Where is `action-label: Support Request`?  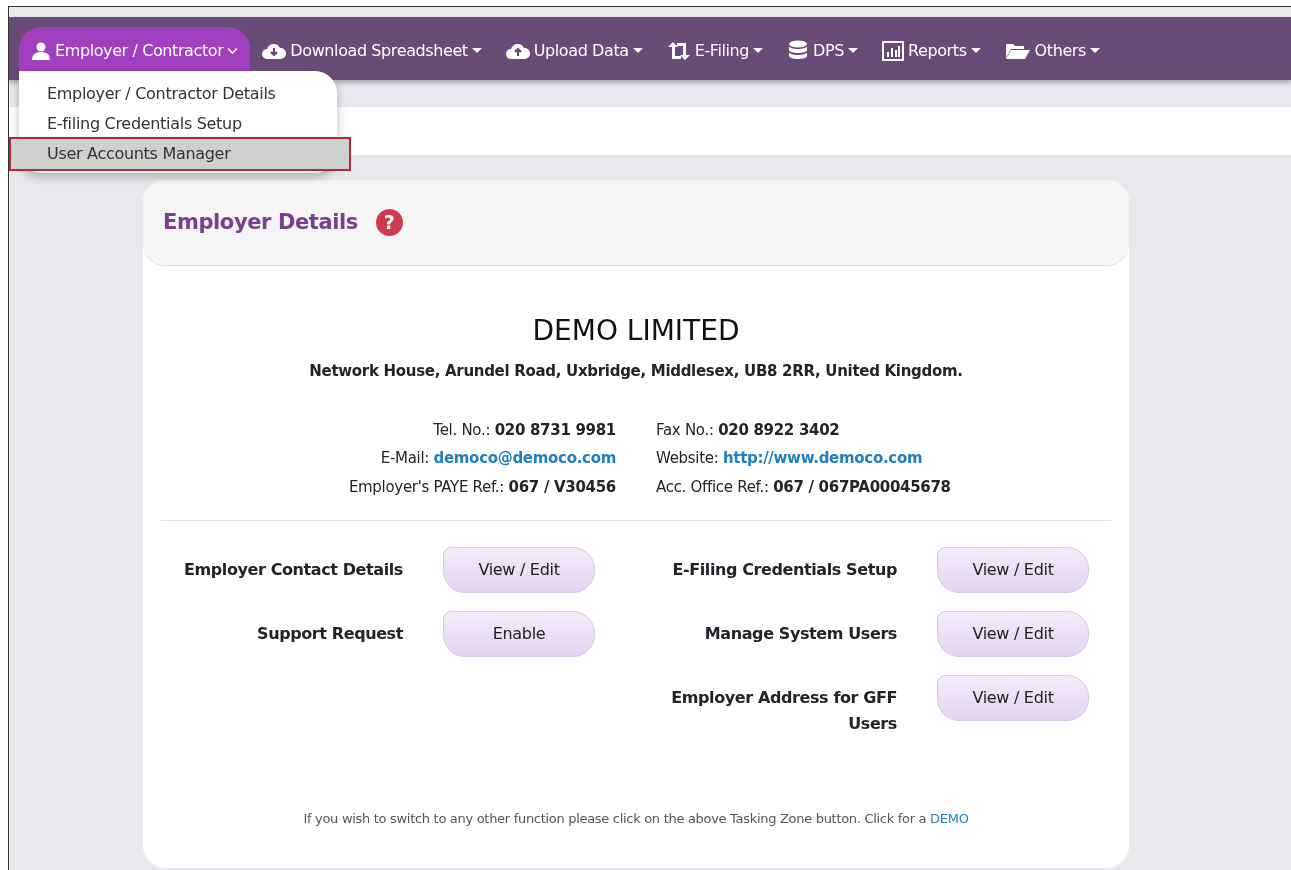 action-label: Support Request is located at coordinates (329, 634).